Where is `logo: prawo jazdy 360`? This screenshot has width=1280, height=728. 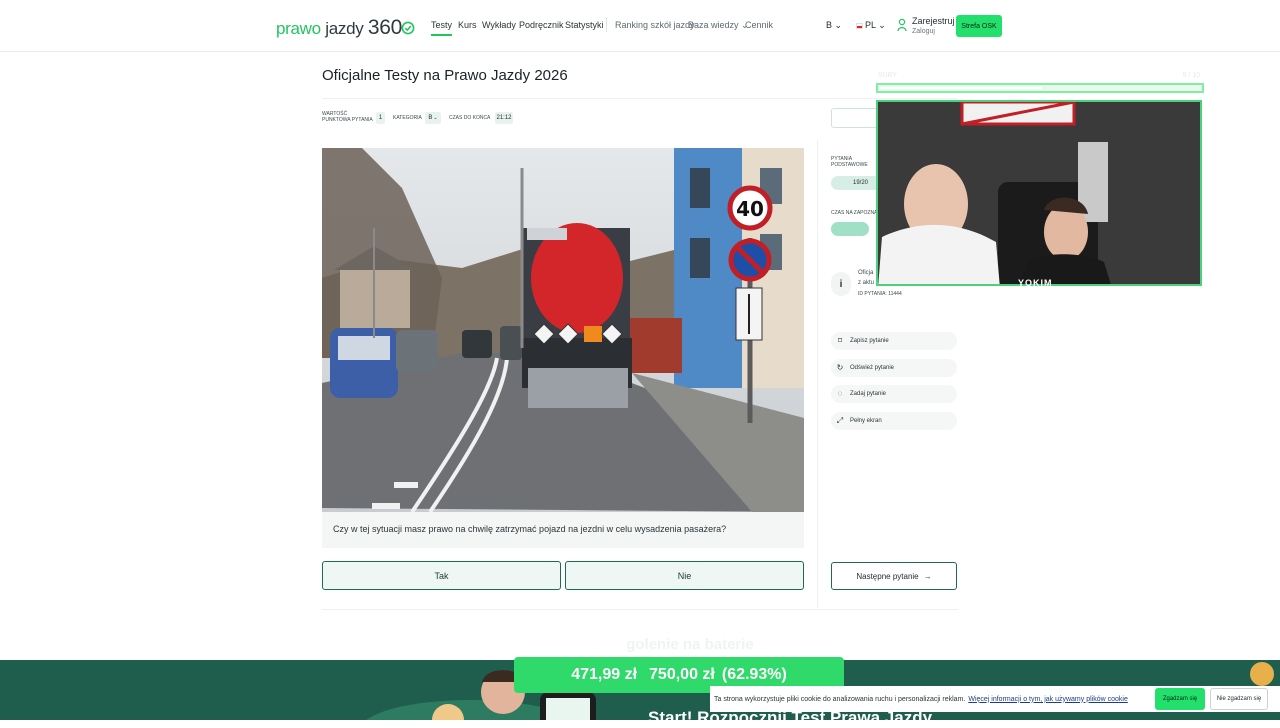 logo: prawo jazdy 360 is located at coordinates (345, 28).